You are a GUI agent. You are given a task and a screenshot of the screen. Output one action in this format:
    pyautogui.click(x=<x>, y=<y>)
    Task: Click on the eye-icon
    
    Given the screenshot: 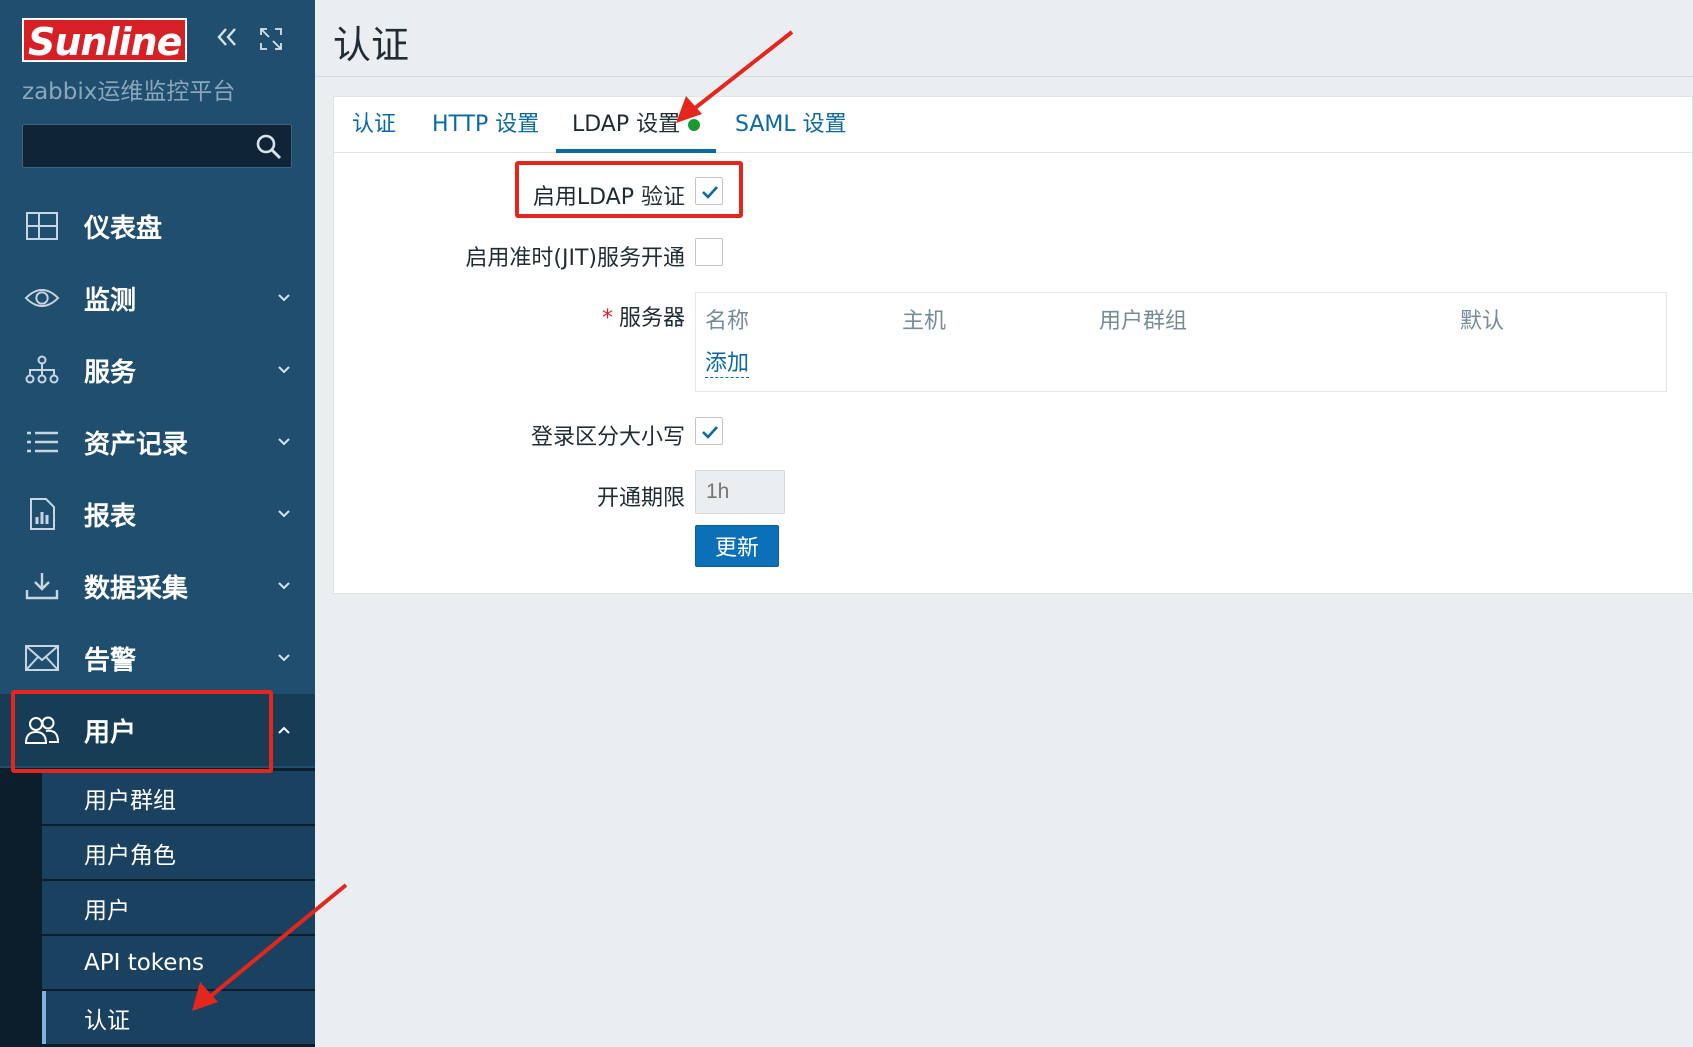 What is the action you would take?
    pyautogui.click(x=42, y=298)
    